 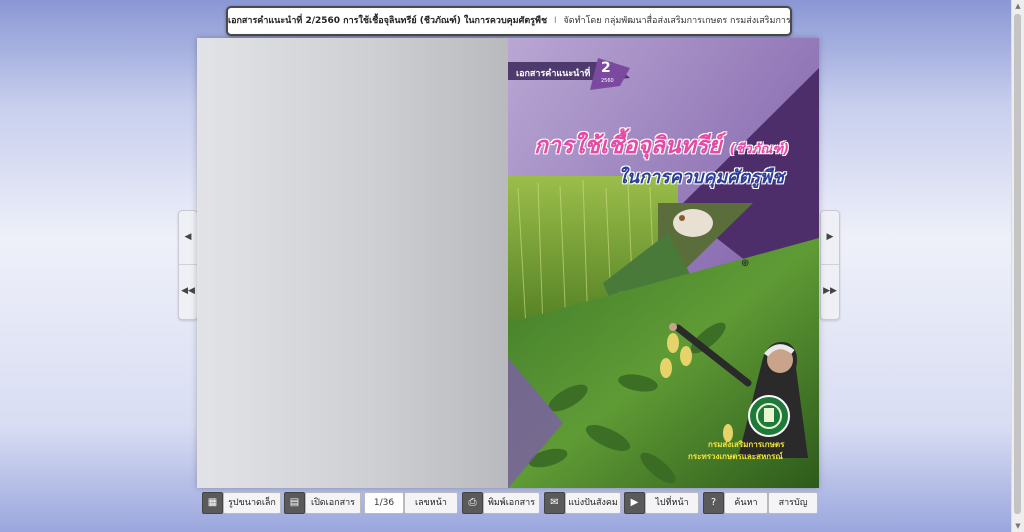 I want to click on cover-title-main: การใช้เชื้อจุลินทรีย์, so click(x=628, y=146).